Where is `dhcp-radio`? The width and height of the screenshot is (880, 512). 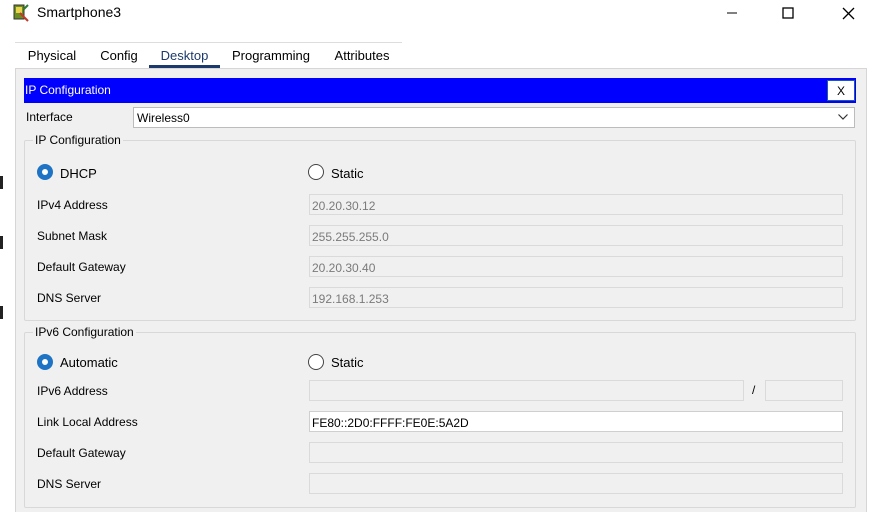 dhcp-radio is located at coordinates (45, 172).